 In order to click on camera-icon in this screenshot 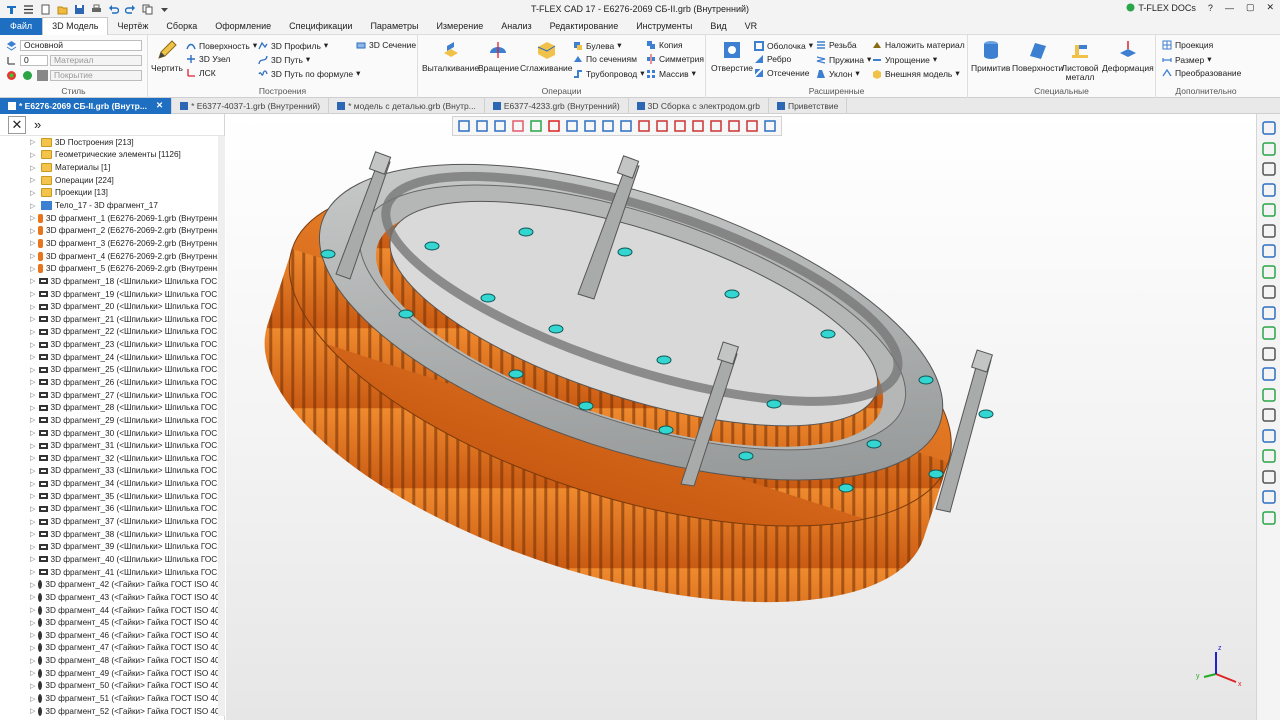, I will do `click(1269, 231)`.